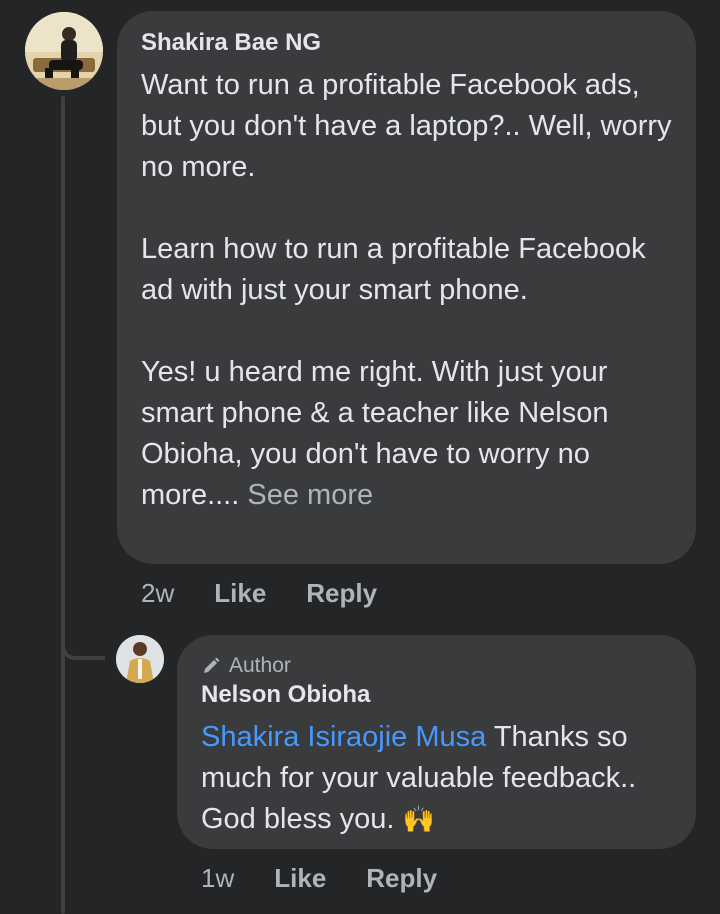 This screenshot has width=720, height=914. I want to click on see-more-link: See more, so click(310, 495).